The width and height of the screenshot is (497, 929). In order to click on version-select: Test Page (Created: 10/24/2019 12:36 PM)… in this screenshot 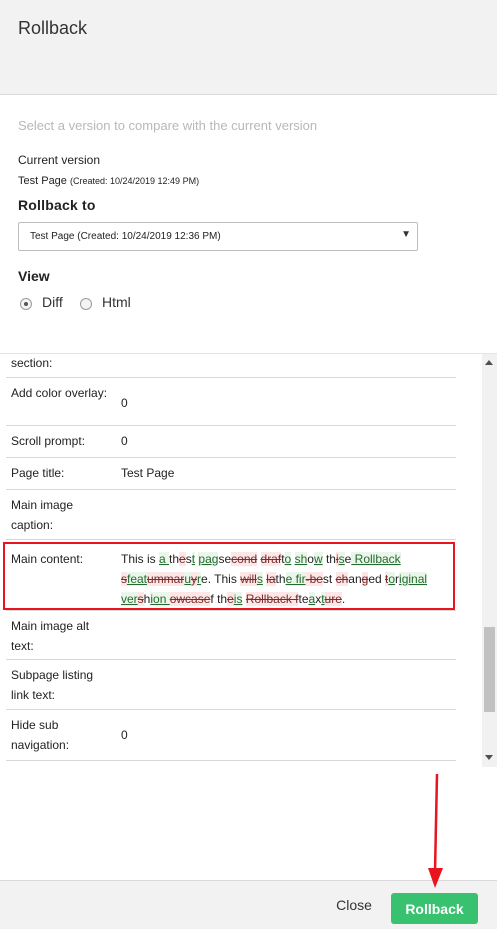, I will do `click(218, 236)`.